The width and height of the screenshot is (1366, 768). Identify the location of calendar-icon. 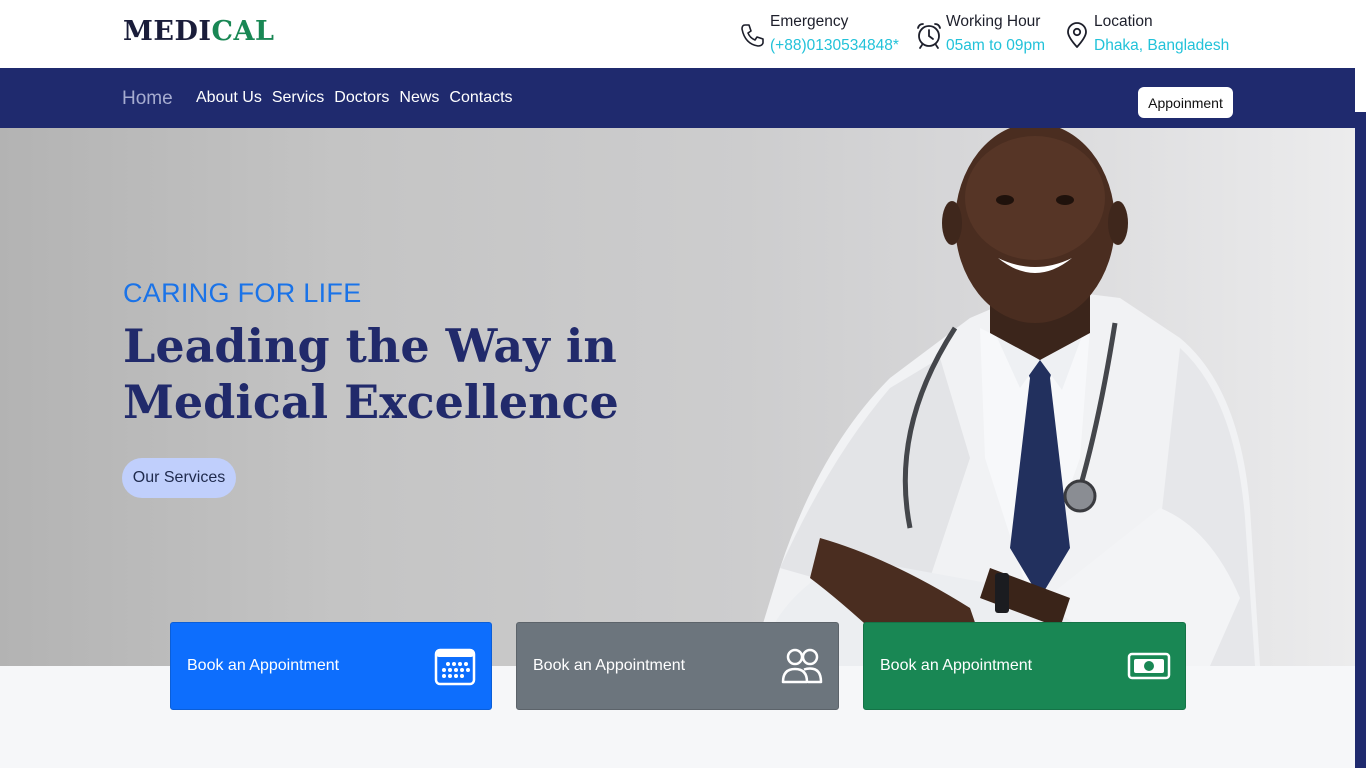
(455, 667).